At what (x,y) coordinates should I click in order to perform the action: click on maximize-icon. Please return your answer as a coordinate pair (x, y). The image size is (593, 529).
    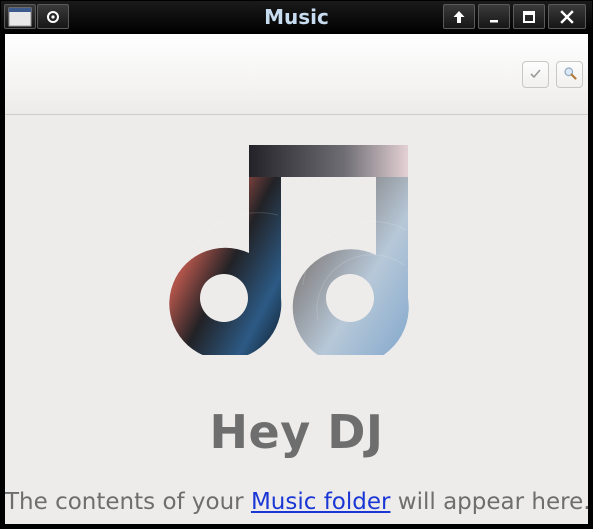
    Looking at the image, I should click on (529, 16).